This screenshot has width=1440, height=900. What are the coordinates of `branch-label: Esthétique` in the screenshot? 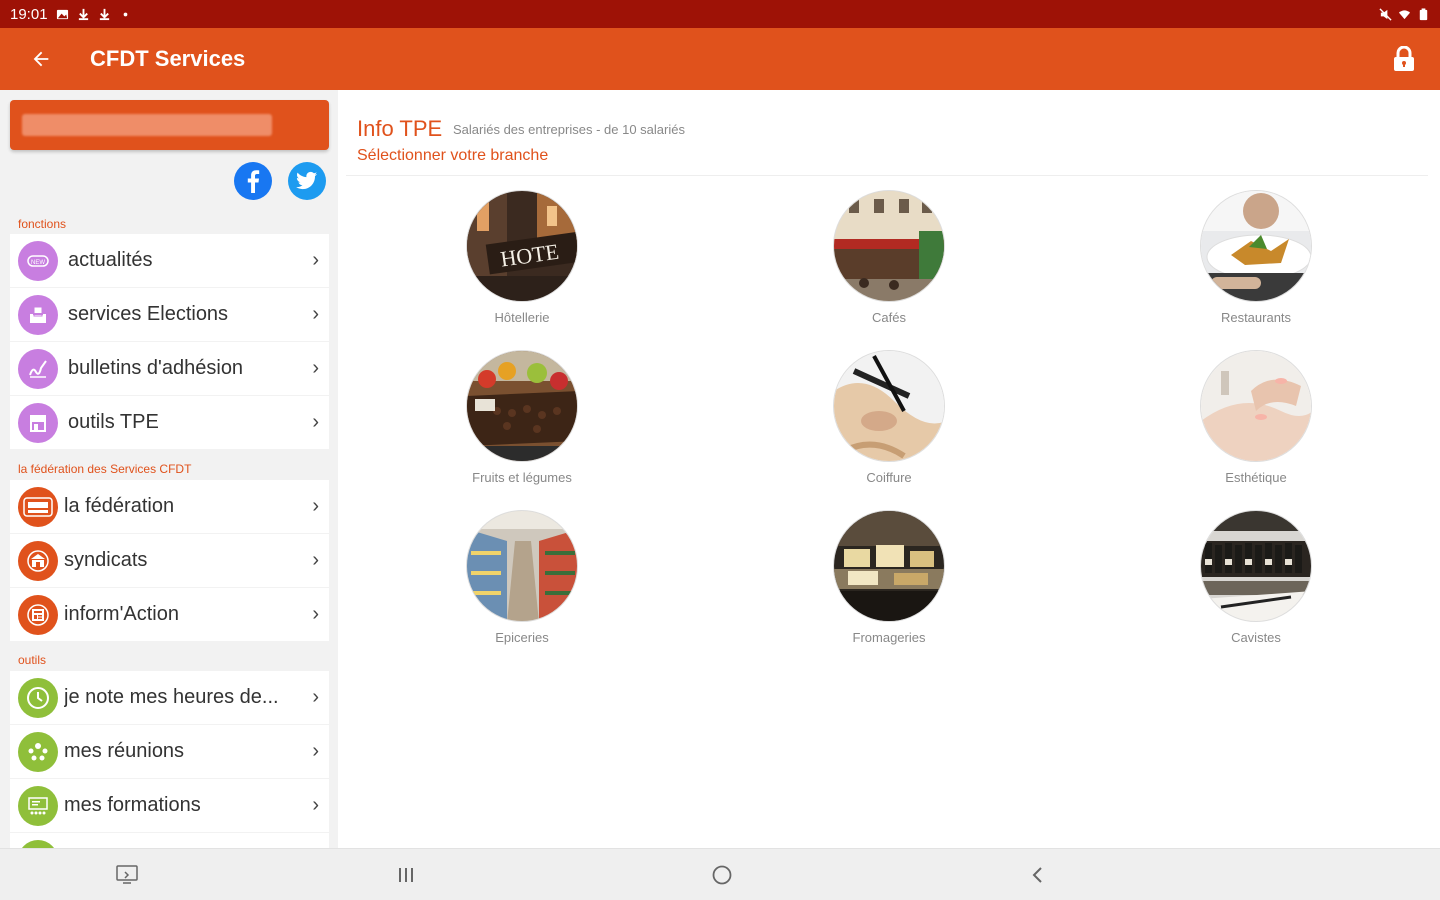 It's located at (1256, 477).